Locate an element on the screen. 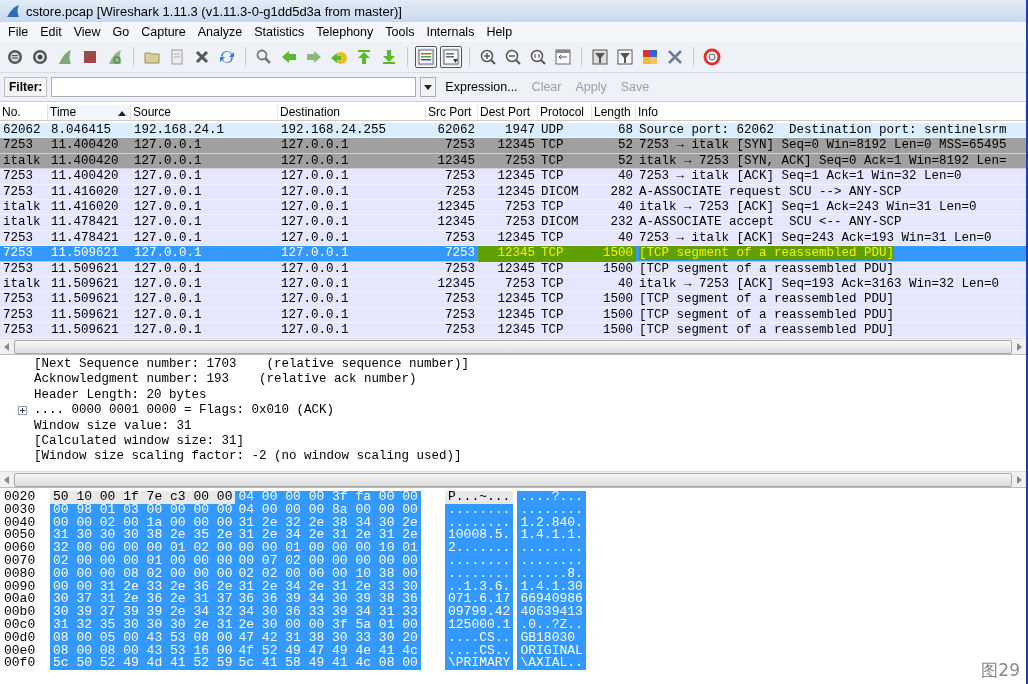  column-header: Source is located at coordinates (204, 112).